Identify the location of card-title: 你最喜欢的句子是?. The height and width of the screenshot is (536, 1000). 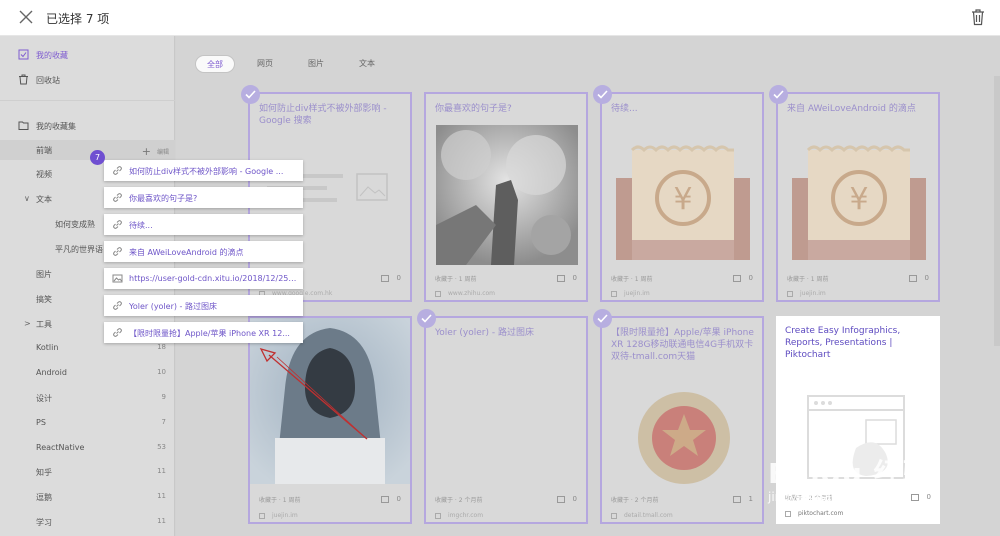
(473, 109).